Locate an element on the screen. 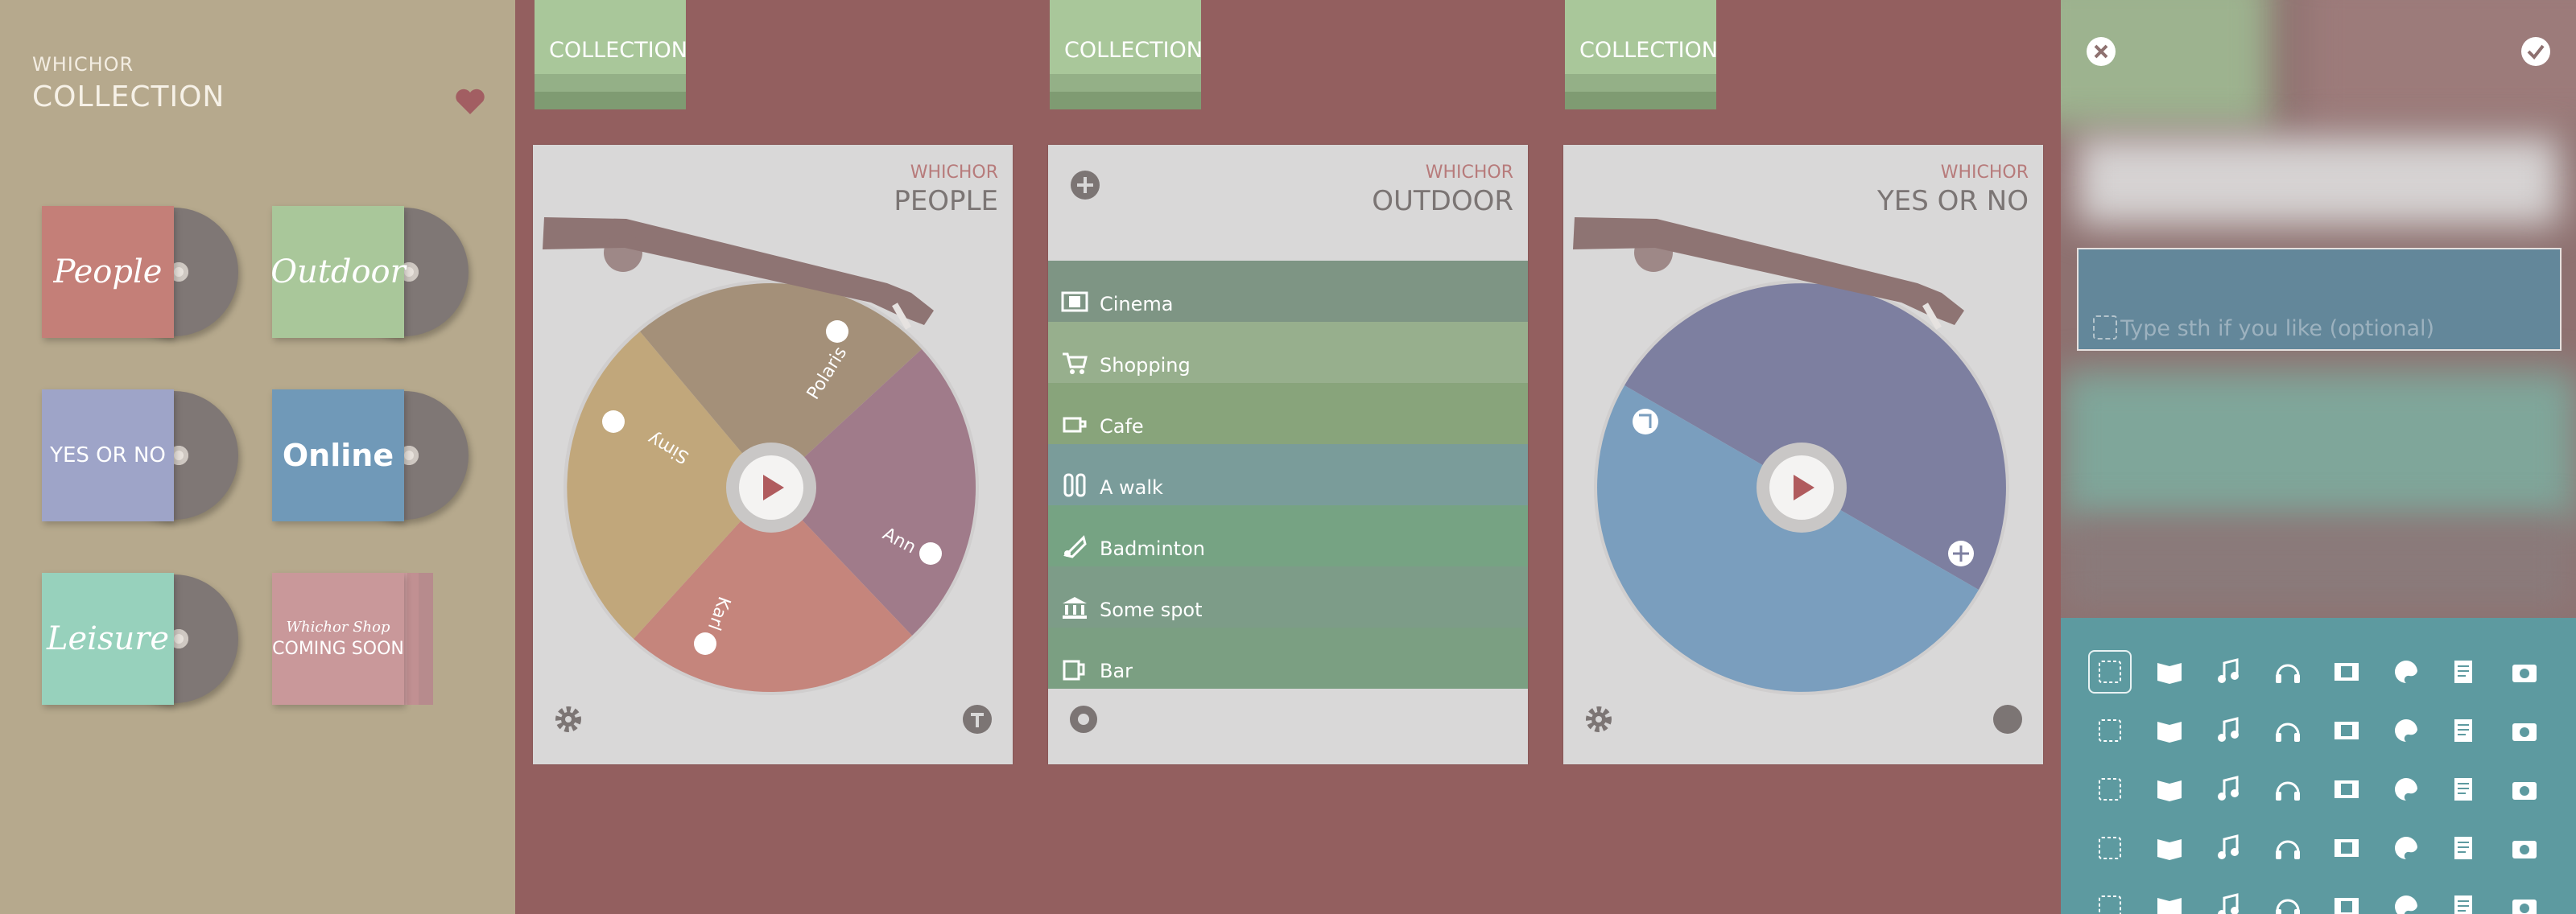 The width and height of the screenshot is (2576, 914). chess-knight-icon is located at coordinates (2228, 730).